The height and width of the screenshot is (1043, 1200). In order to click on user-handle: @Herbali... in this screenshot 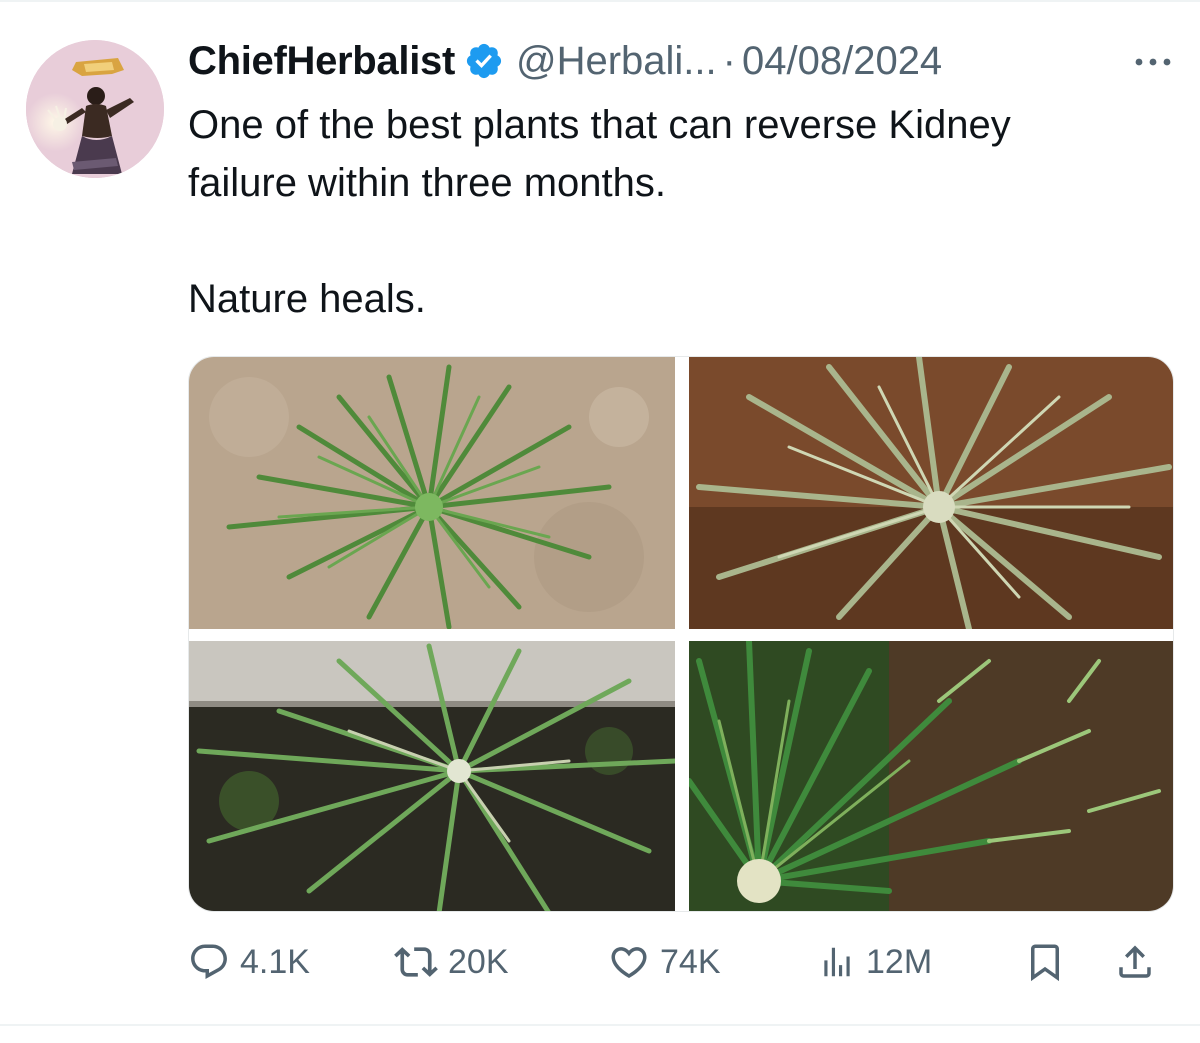, I will do `click(616, 61)`.